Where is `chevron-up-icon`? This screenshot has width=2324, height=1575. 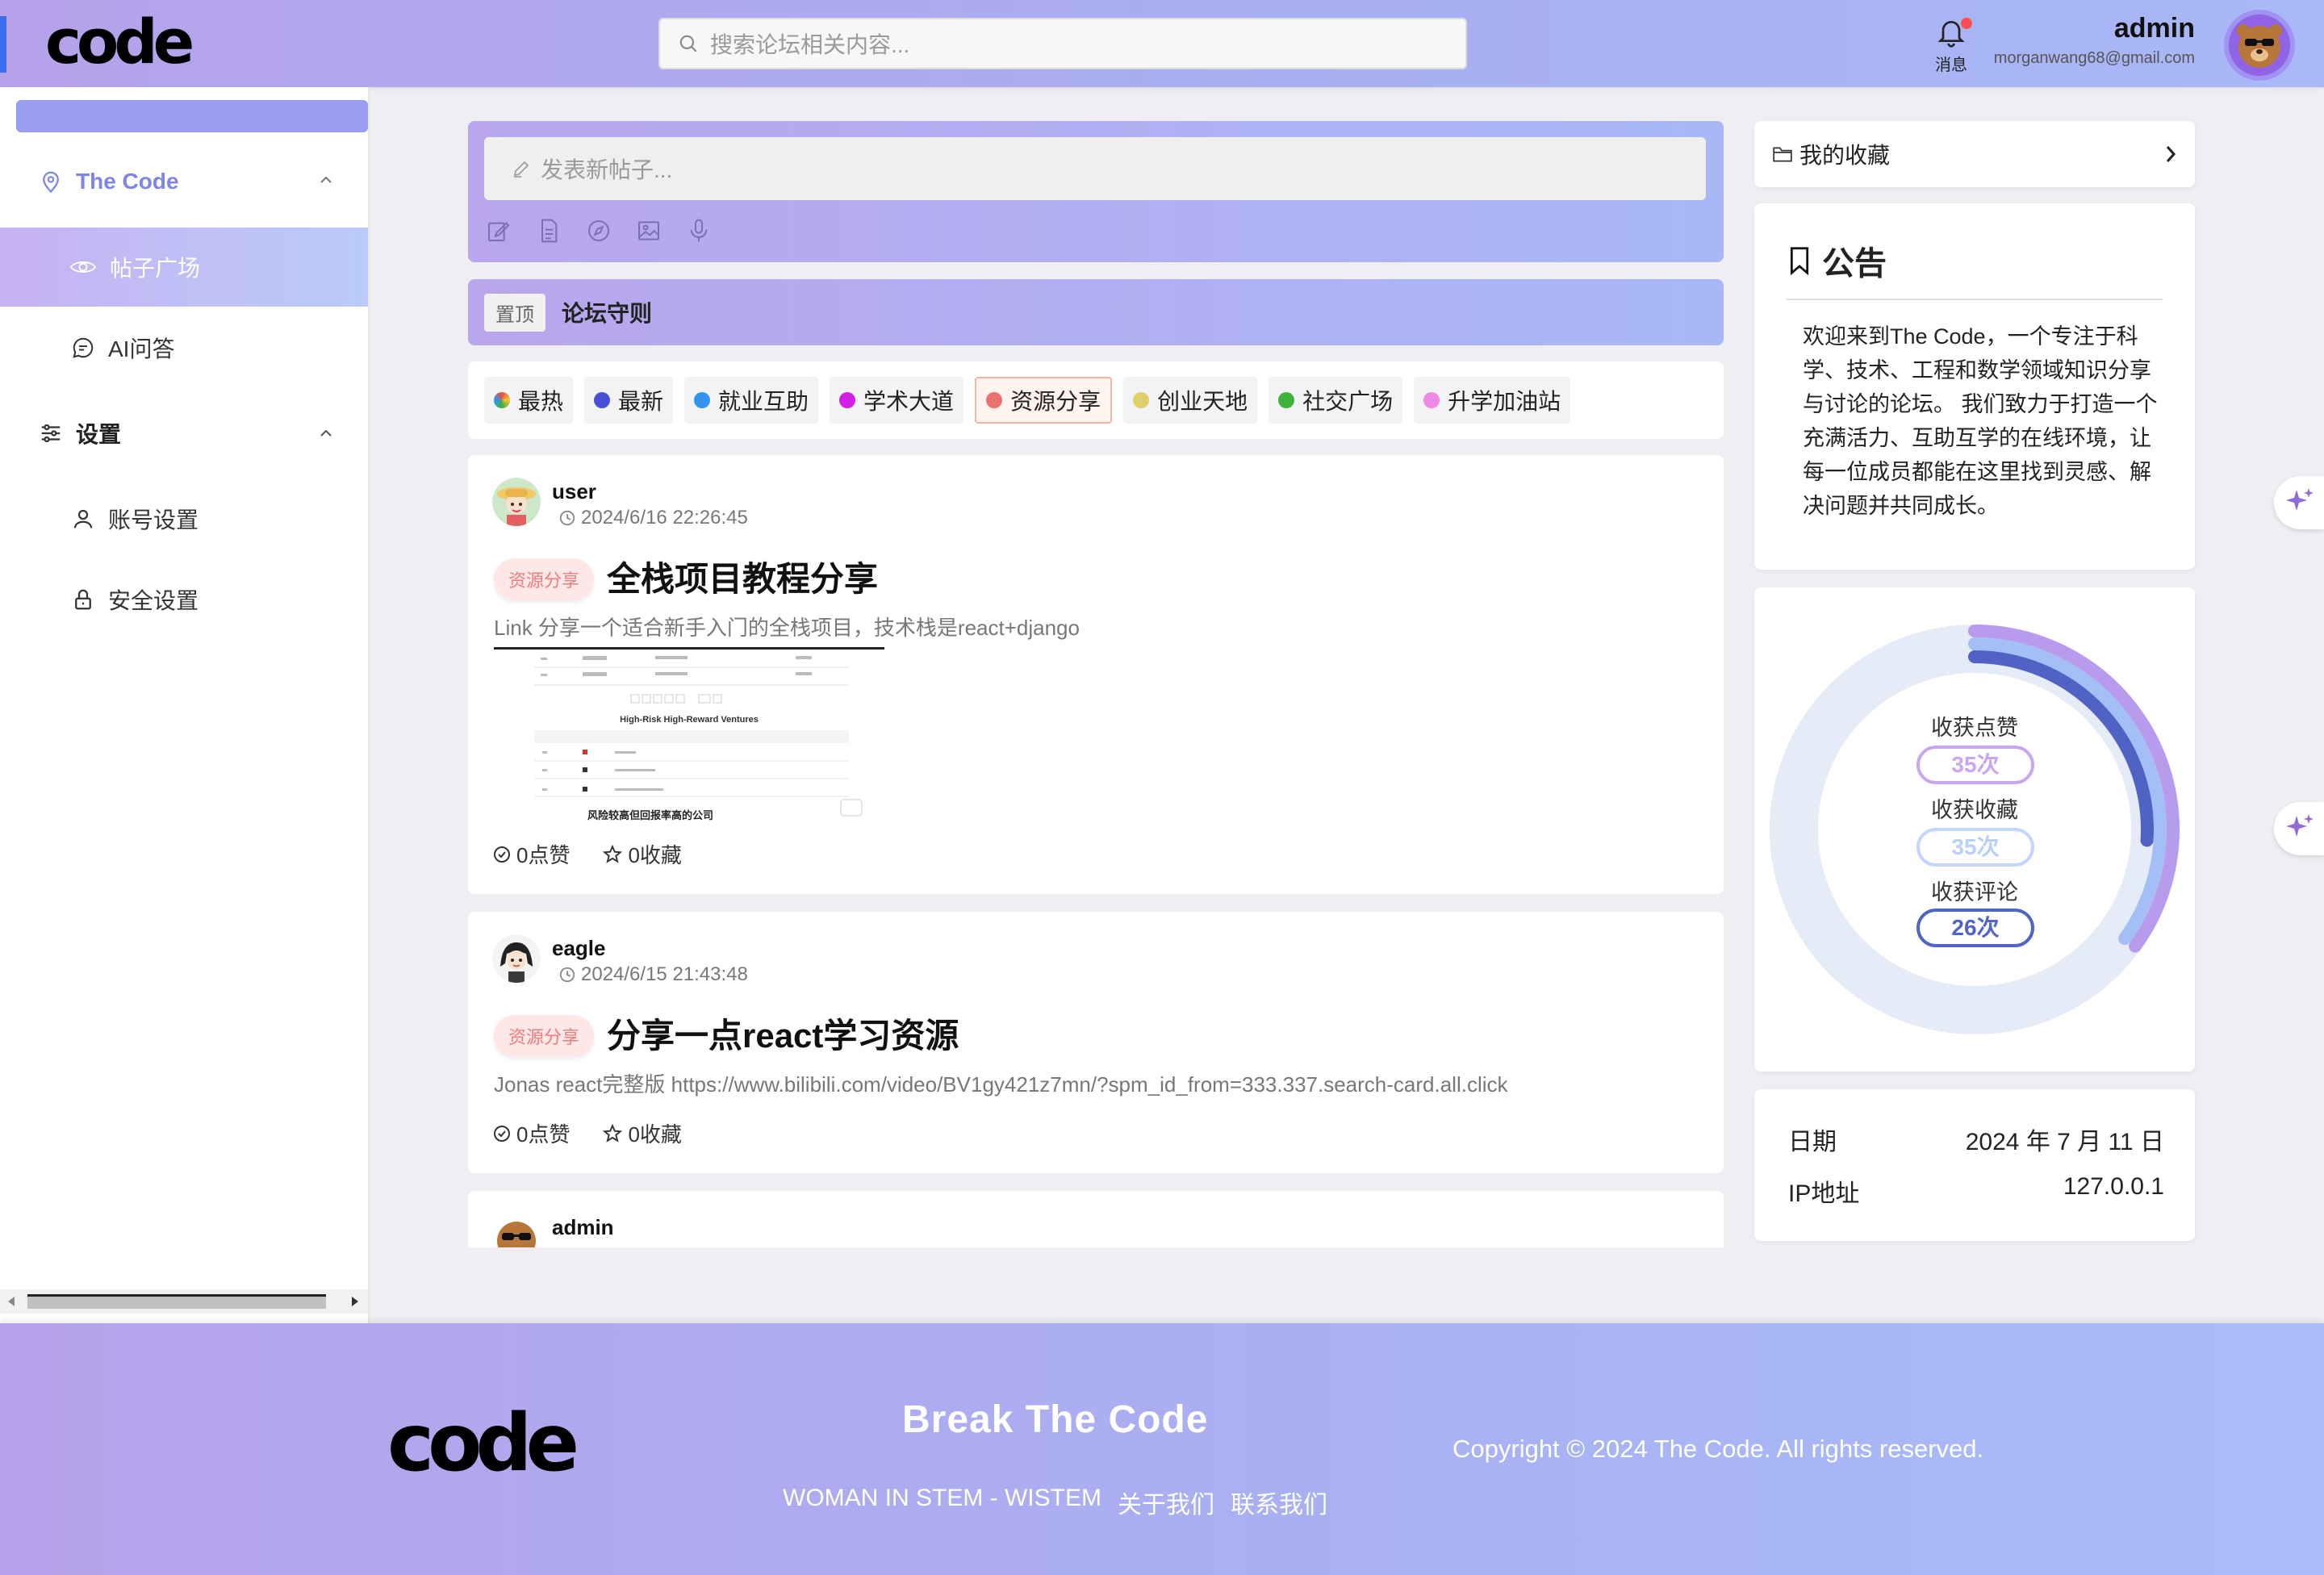
chevron-up-icon is located at coordinates (326, 434).